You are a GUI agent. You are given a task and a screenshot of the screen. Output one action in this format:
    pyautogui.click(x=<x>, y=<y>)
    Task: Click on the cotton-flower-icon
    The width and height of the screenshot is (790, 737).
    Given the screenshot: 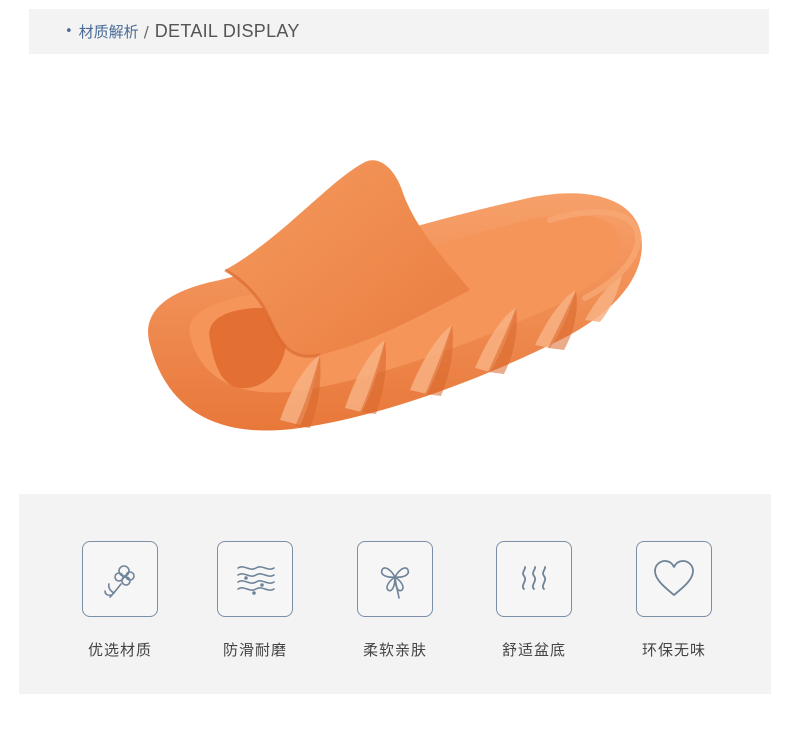 What is the action you would take?
    pyautogui.click(x=119, y=581)
    